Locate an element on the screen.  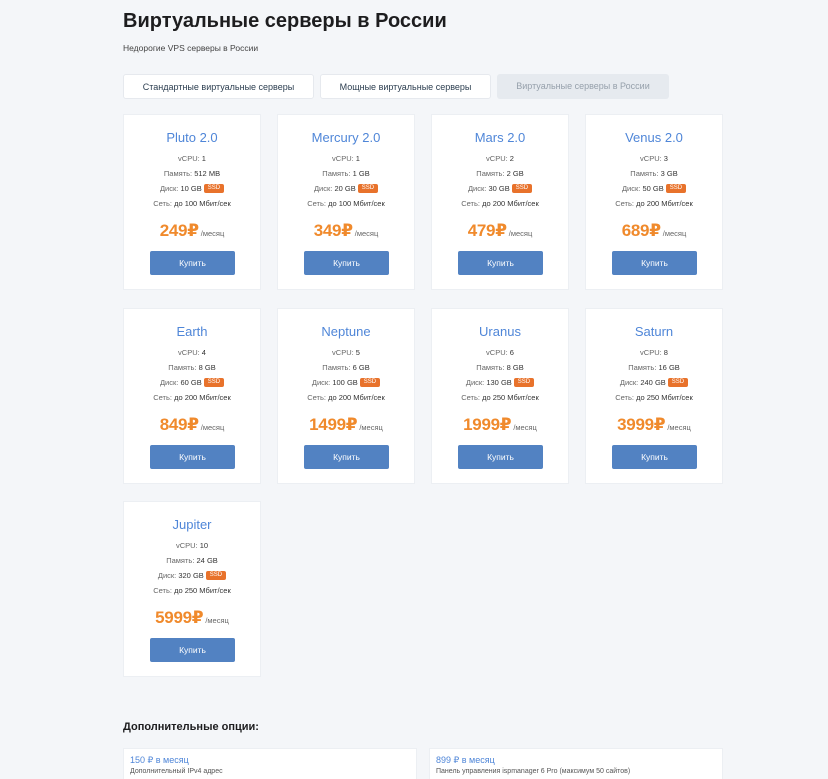
plan-cpu: vCPU: 6 is located at coordinates (500, 353).